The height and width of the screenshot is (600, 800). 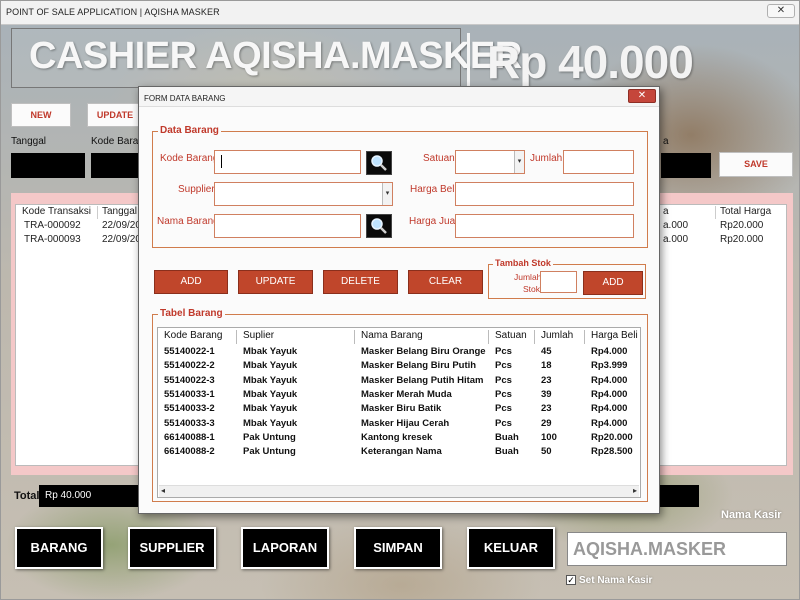 I want to click on table-cell: Masker Biru Batik, so click(x=398, y=408).